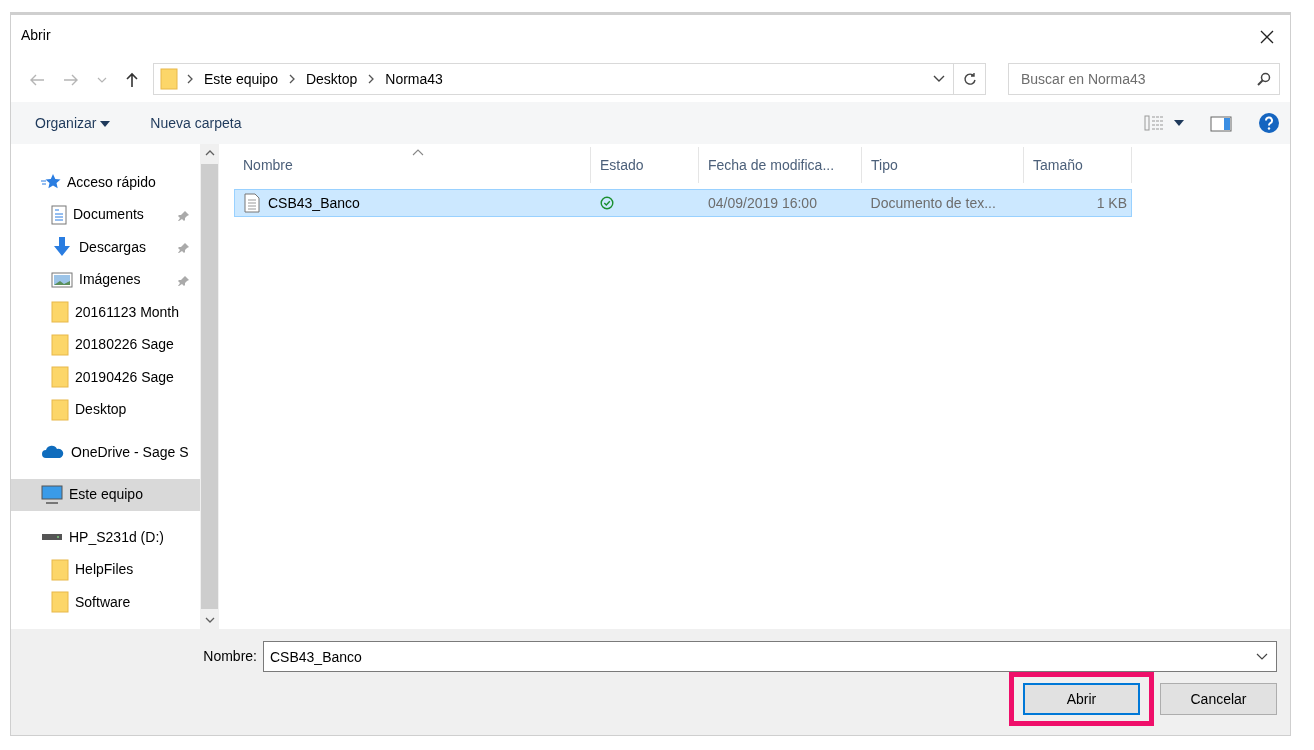  What do you see at coordinates (105, 182) in the screenshot?
I see `sidebar-item: Acceso rápido` at bounding box center [105, 182].